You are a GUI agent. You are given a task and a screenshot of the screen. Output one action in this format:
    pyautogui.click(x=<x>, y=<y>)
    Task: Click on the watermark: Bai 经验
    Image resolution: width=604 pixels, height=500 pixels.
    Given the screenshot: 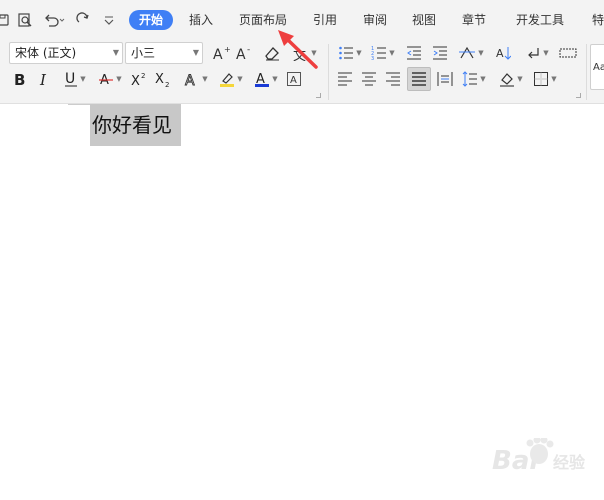 What is the action you would take?
    pyautogui.click(x=517, y=458)
    